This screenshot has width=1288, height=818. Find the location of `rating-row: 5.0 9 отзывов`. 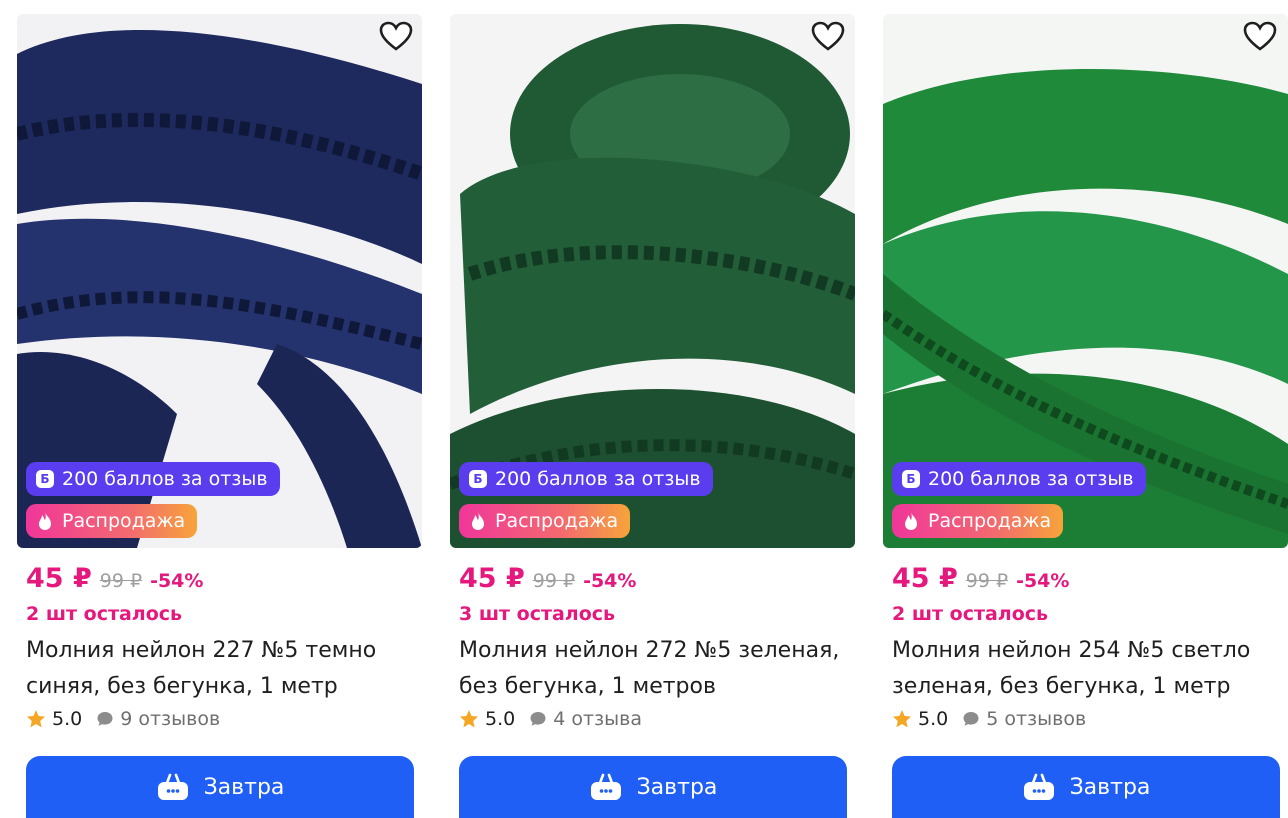

rating-row: 5.0 9 отзывов is located at coordinates (123, 719).